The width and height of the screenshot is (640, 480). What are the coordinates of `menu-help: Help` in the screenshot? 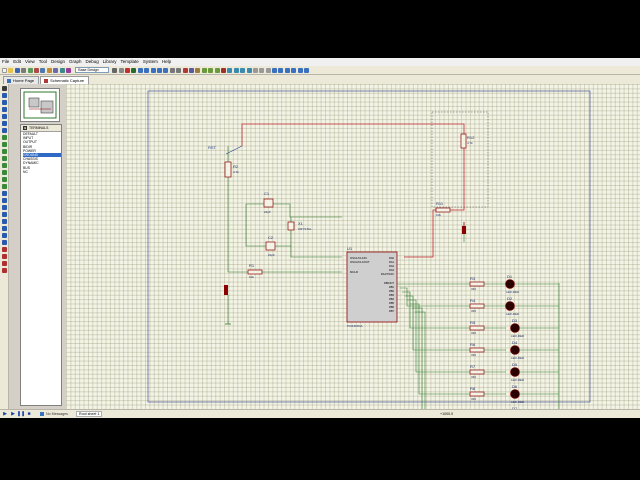 It's located at (166, 62).